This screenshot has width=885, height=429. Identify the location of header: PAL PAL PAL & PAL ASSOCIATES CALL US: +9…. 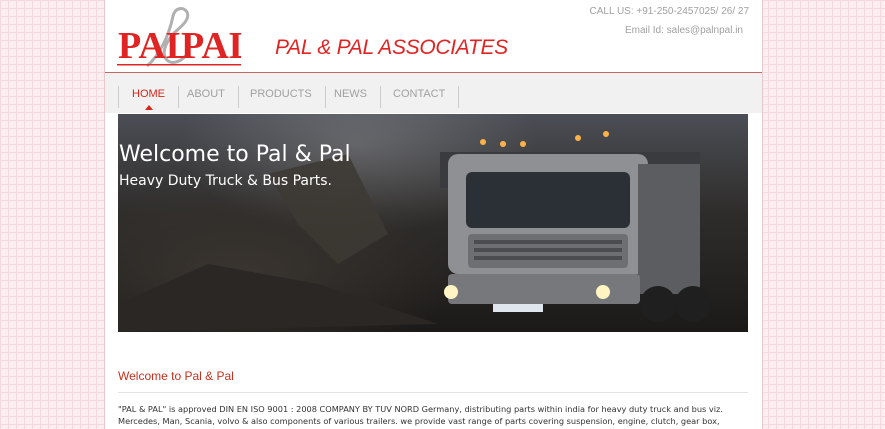
(433, 36).